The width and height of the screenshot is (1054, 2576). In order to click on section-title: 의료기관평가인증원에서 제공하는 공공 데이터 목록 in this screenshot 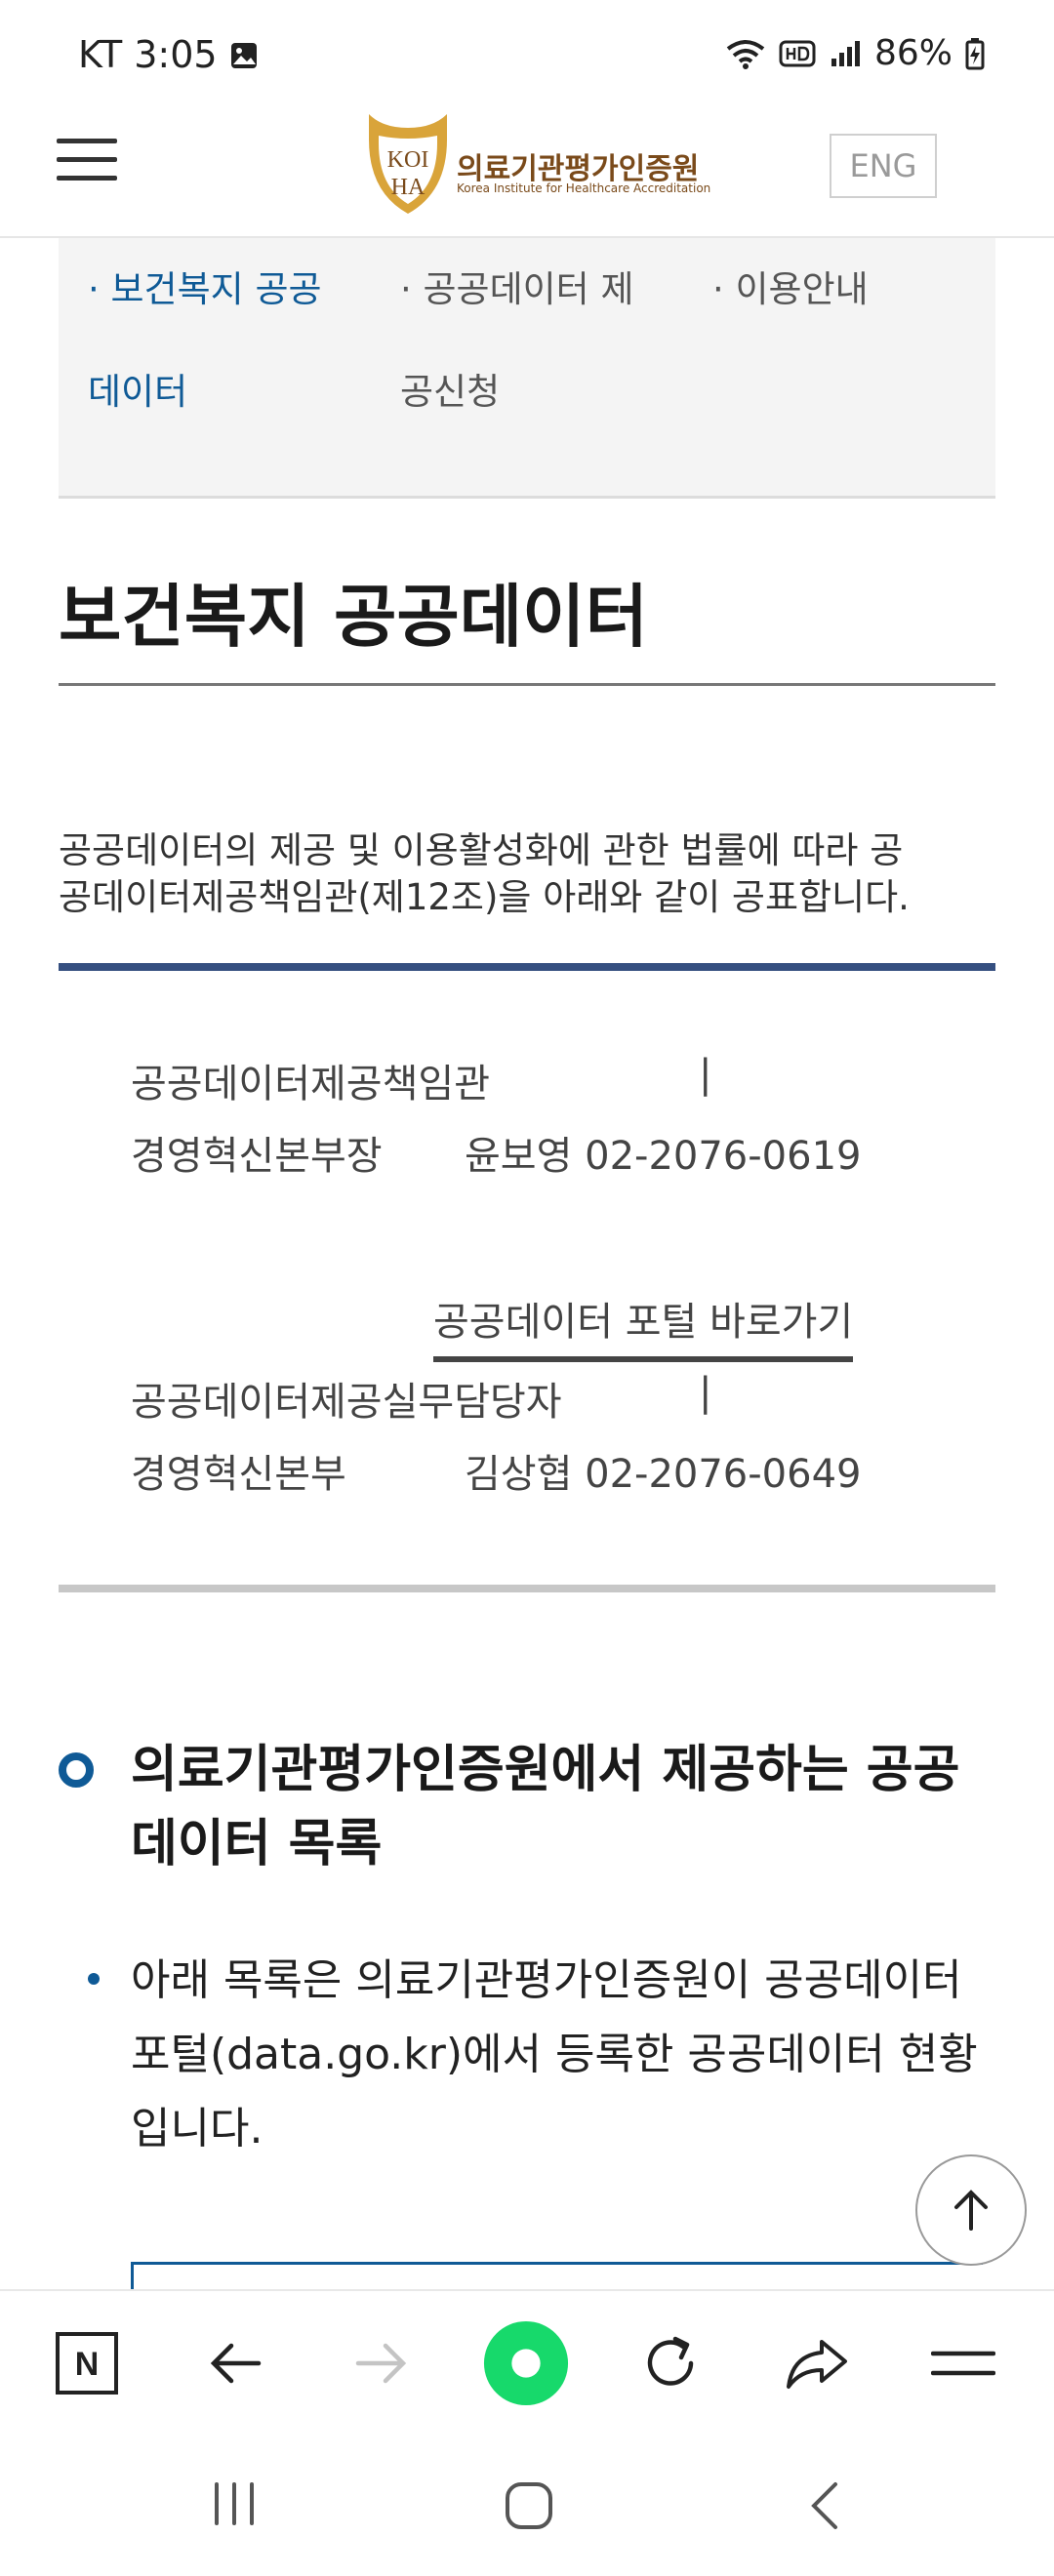, I will do `click(546, 1807)`.